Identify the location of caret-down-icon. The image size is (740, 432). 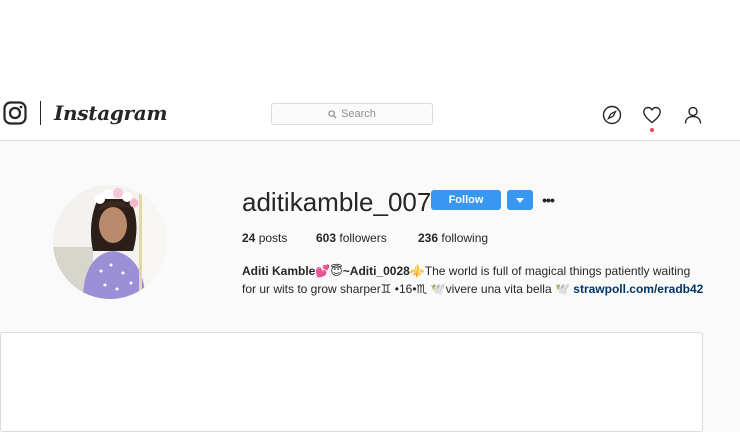
(520, 200).